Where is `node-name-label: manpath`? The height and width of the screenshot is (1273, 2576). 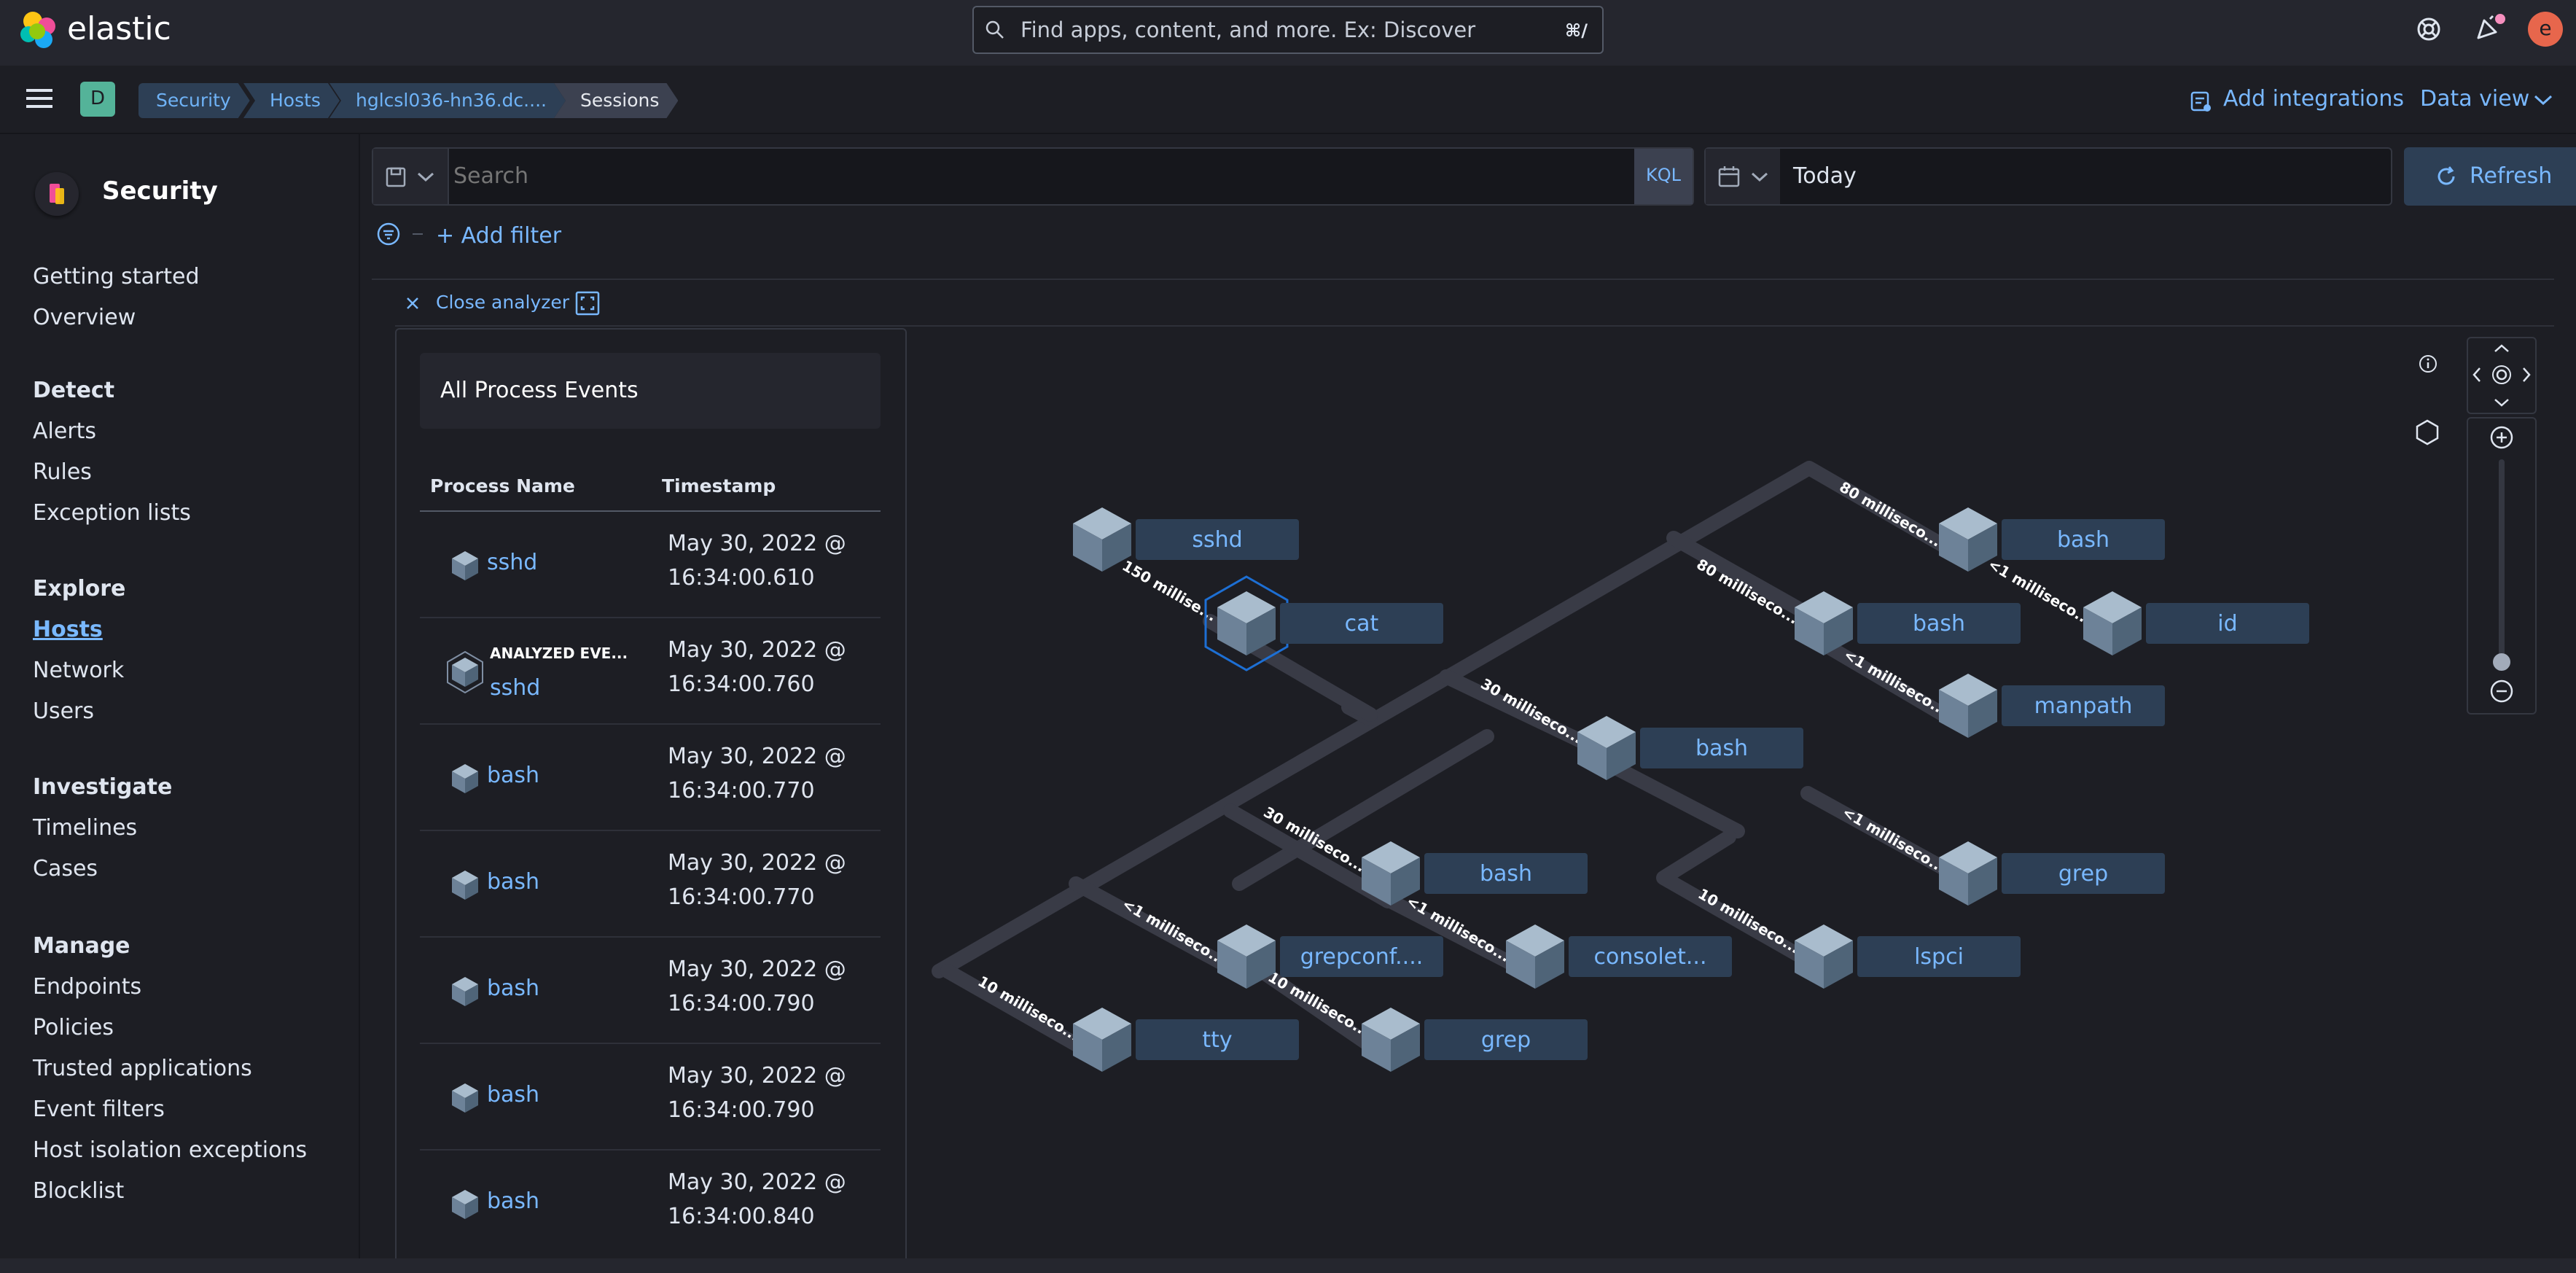 node-name-label: manpath is located at coordinates (2083, 706).